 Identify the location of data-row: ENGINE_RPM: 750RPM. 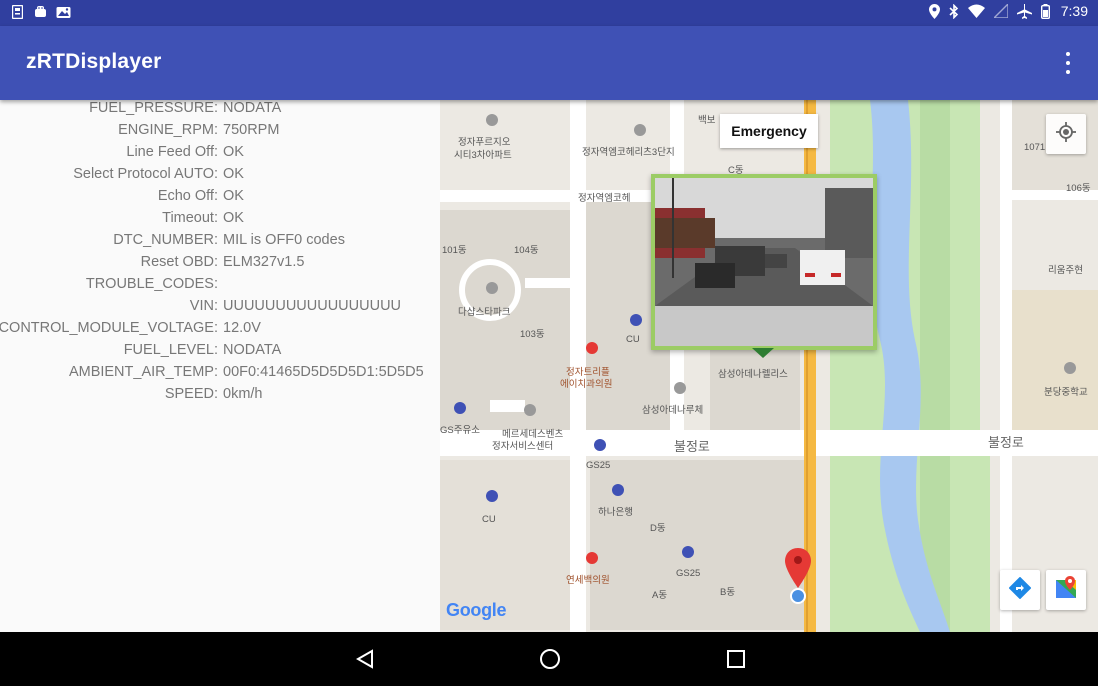
(220, 133).